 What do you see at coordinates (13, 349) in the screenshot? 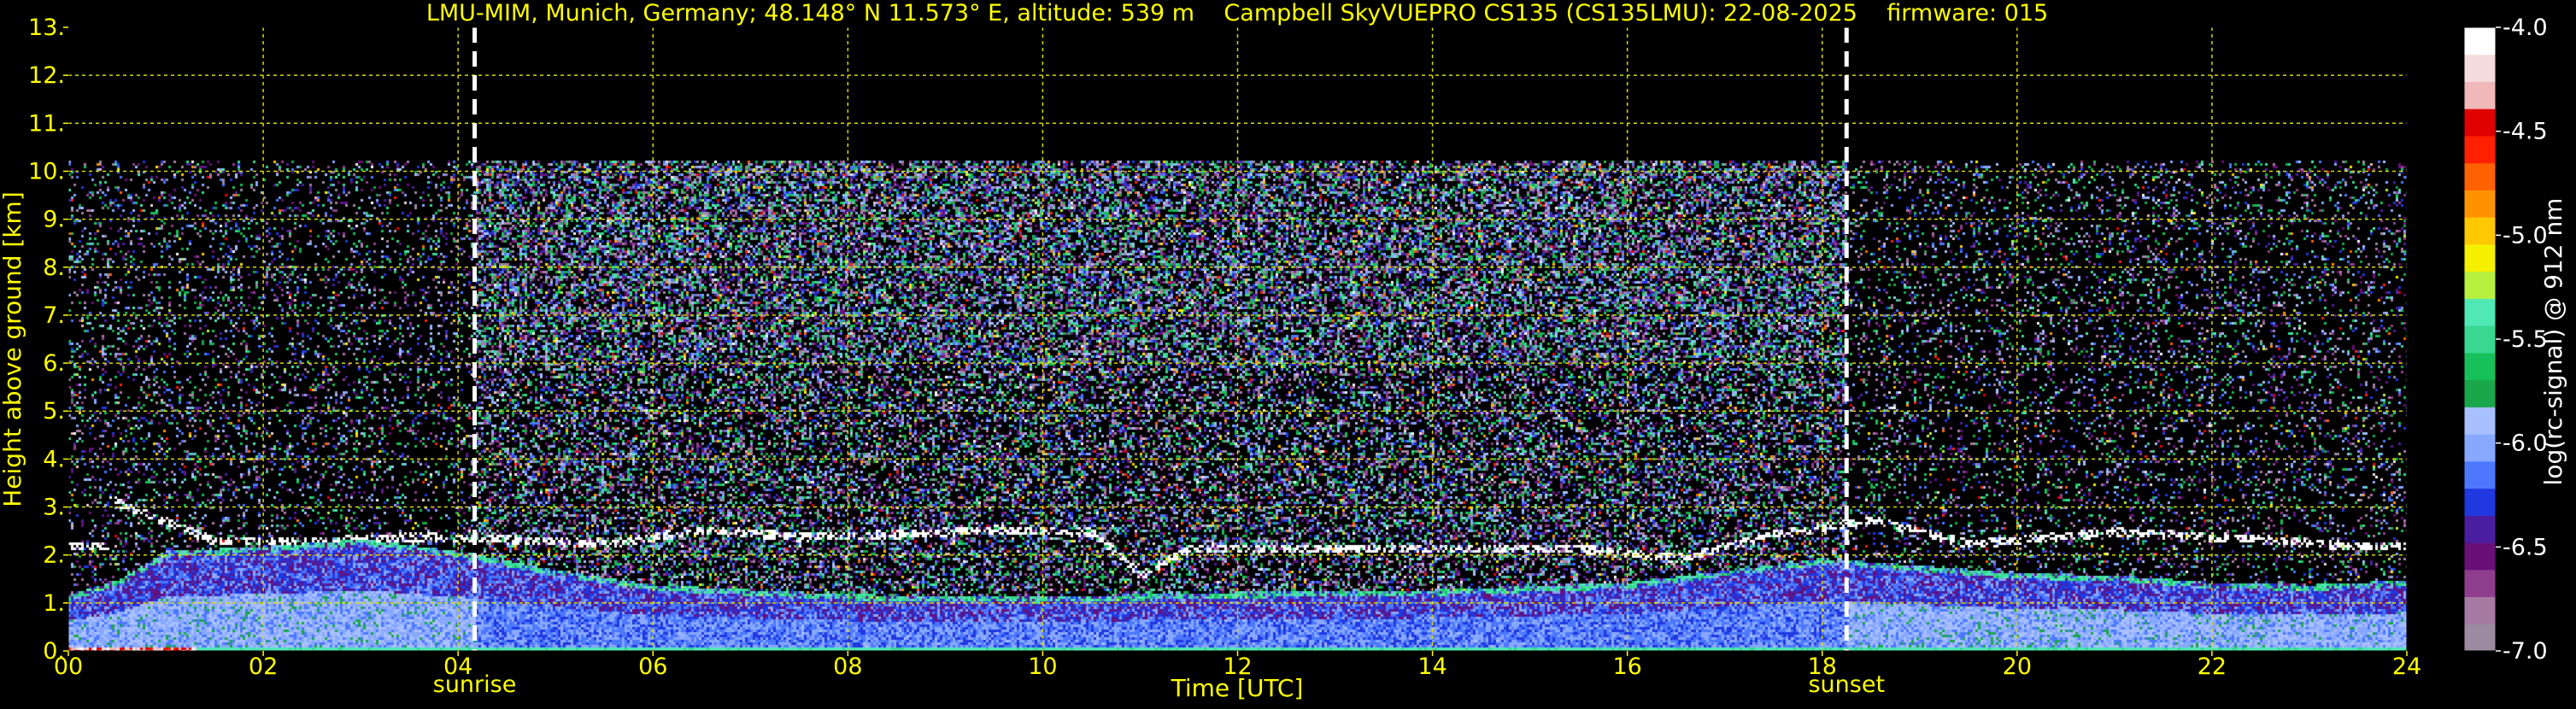
I see `y-axis-label: Height above ground [km]` at bounding box center [13, 349].